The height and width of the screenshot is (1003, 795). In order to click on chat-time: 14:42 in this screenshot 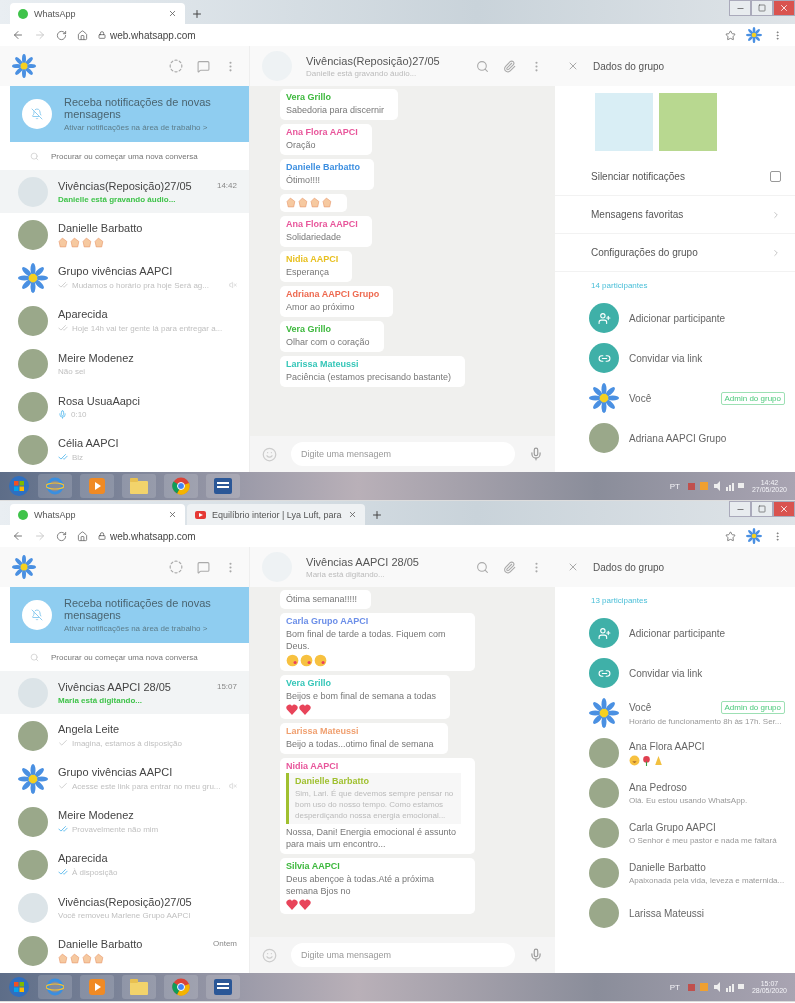, I will do `click(226, 185)`.